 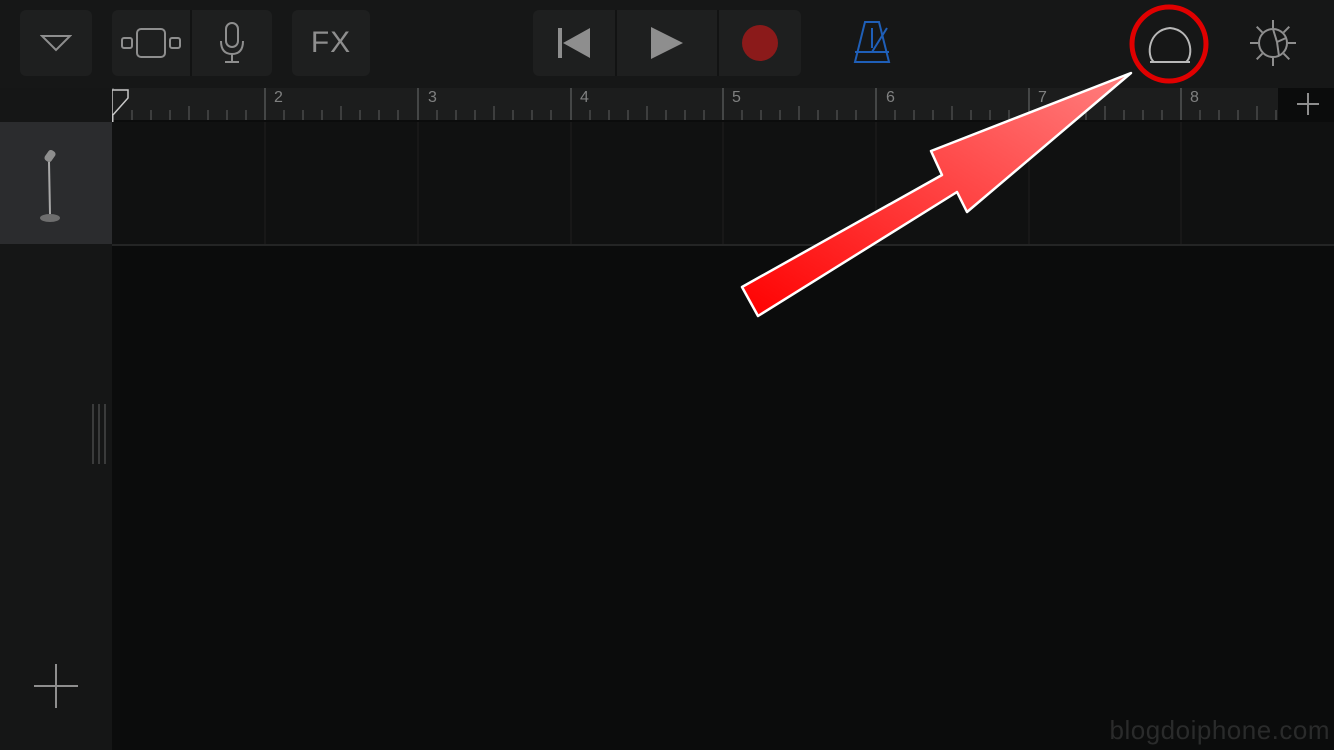 I want to click on watermark: blogdoiphone.com, so click(x=1219, y=730).